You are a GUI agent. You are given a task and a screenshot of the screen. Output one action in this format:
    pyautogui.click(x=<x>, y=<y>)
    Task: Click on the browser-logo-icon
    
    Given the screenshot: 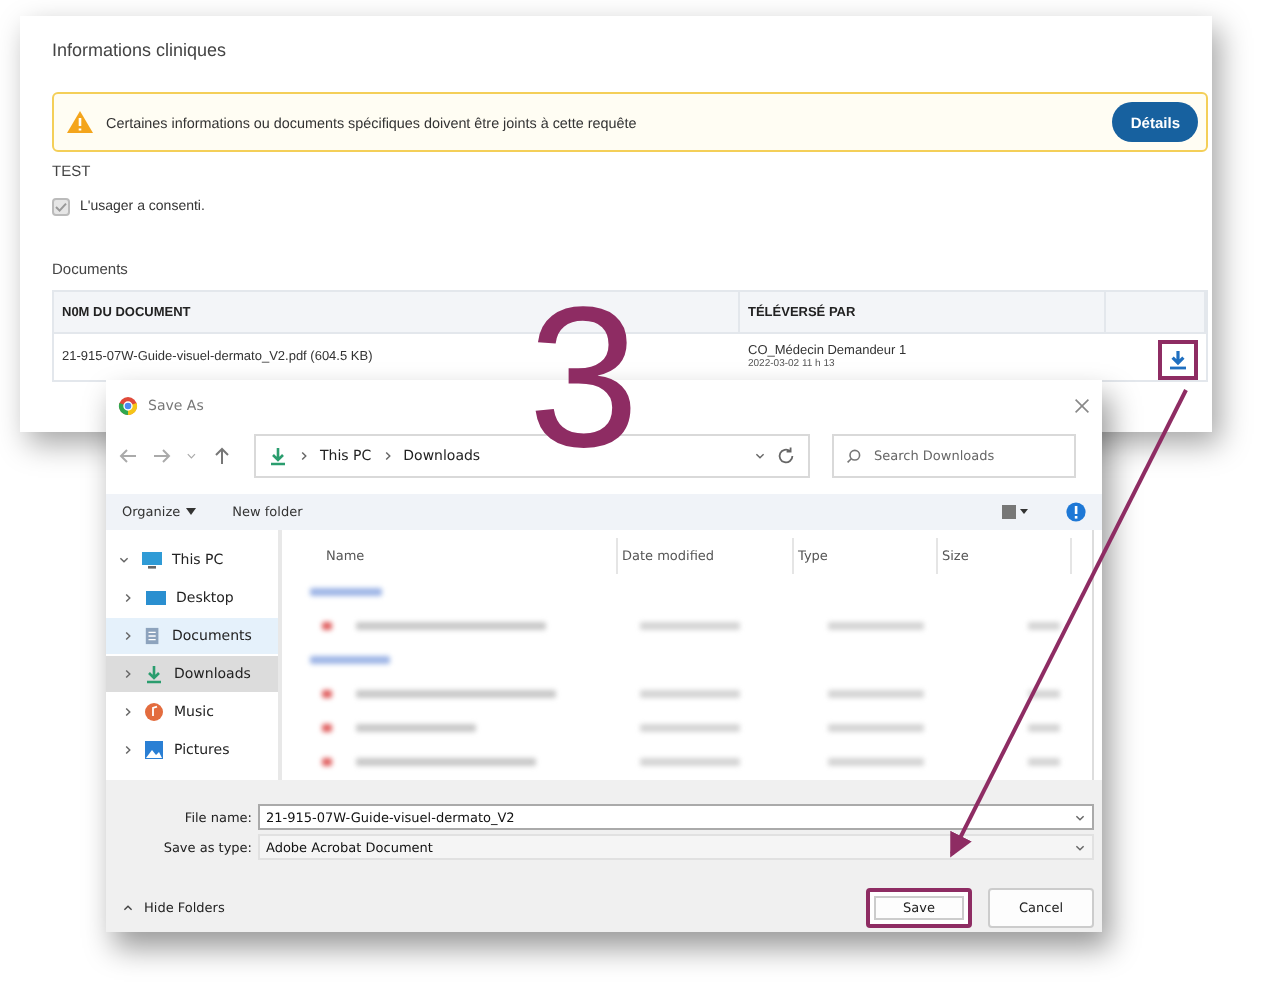 What is the action you would take?
    pyautogui.click(x=128, y=406)
    